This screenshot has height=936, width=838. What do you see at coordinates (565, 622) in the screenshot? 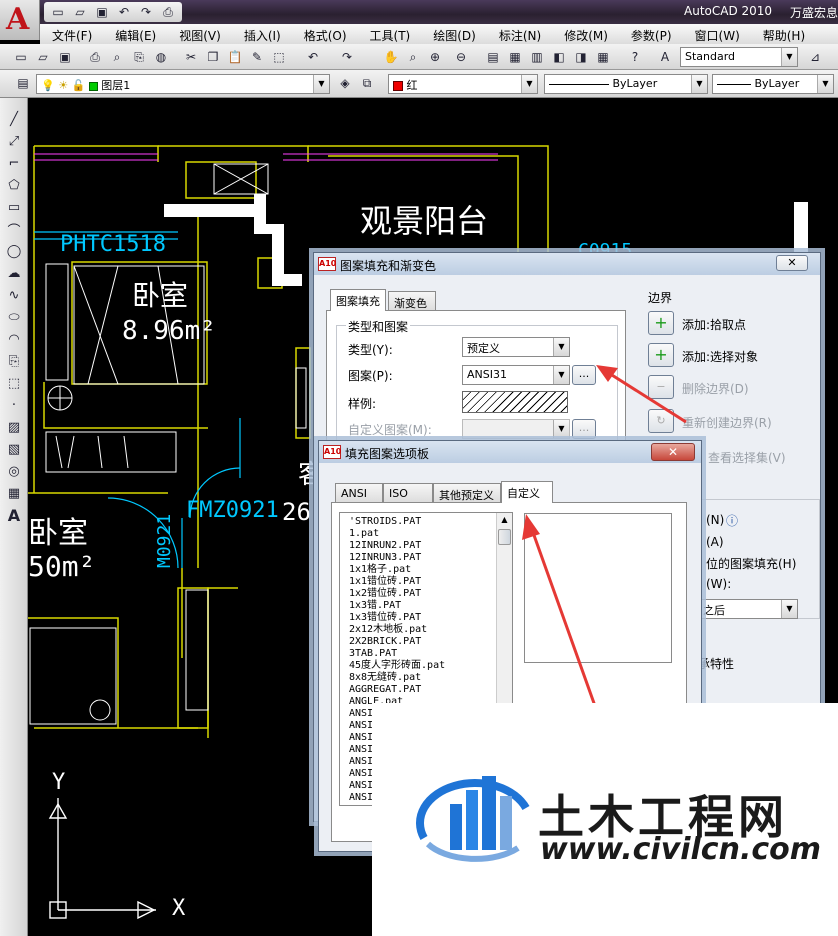
I see `arrow-to-custom-tab` at bounding box center [565, 622].